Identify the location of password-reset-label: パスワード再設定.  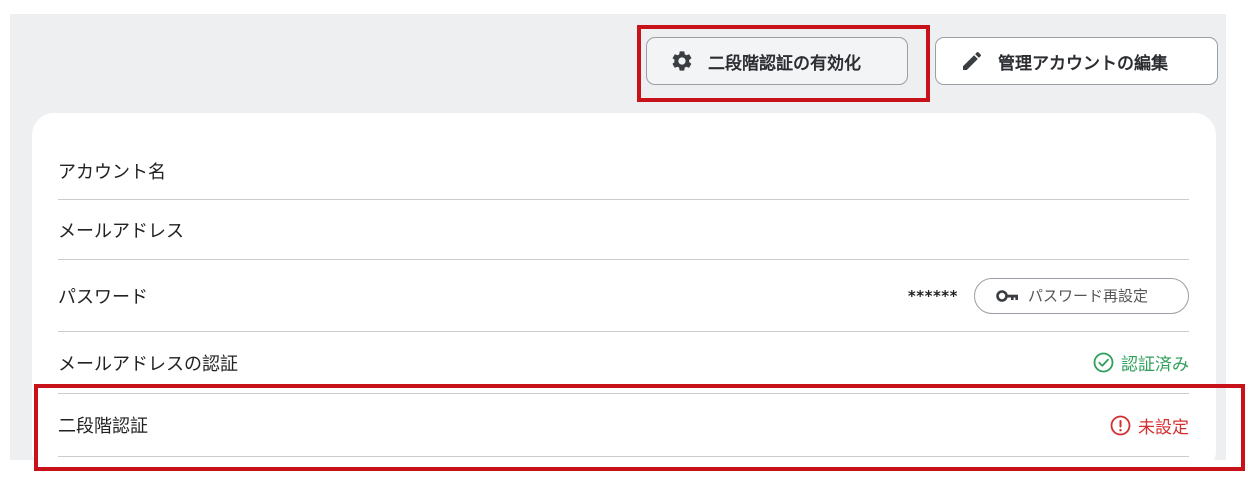
(1088, 296).